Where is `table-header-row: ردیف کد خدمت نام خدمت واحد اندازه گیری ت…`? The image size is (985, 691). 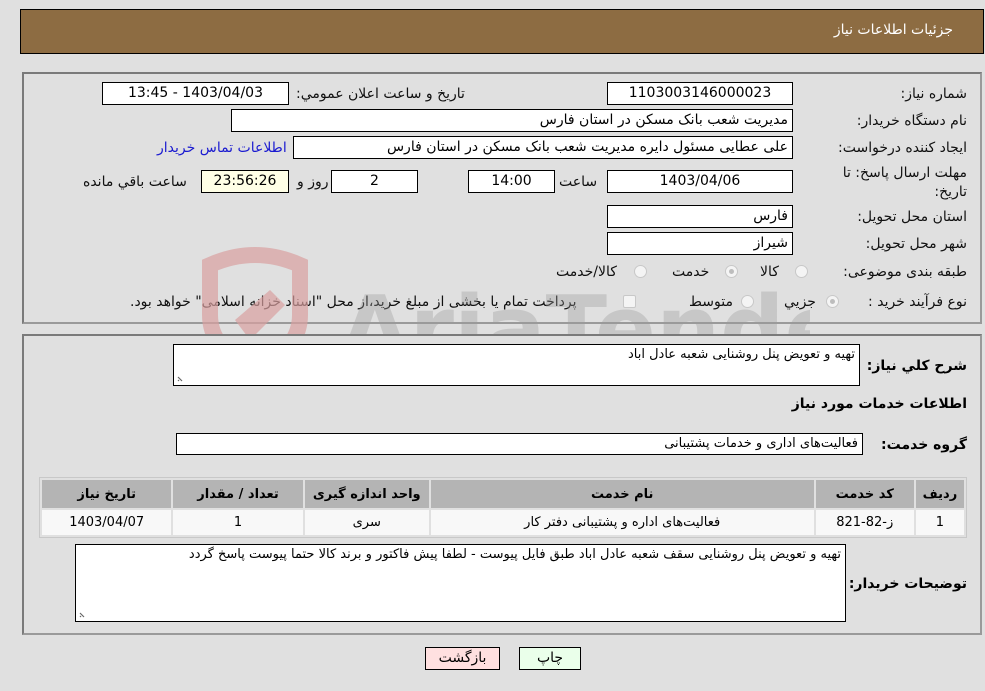
table-header-row: ردیف کد خدمت نام خدمت واحد اندازه گیری ت… is located at coordinates (503, 494).